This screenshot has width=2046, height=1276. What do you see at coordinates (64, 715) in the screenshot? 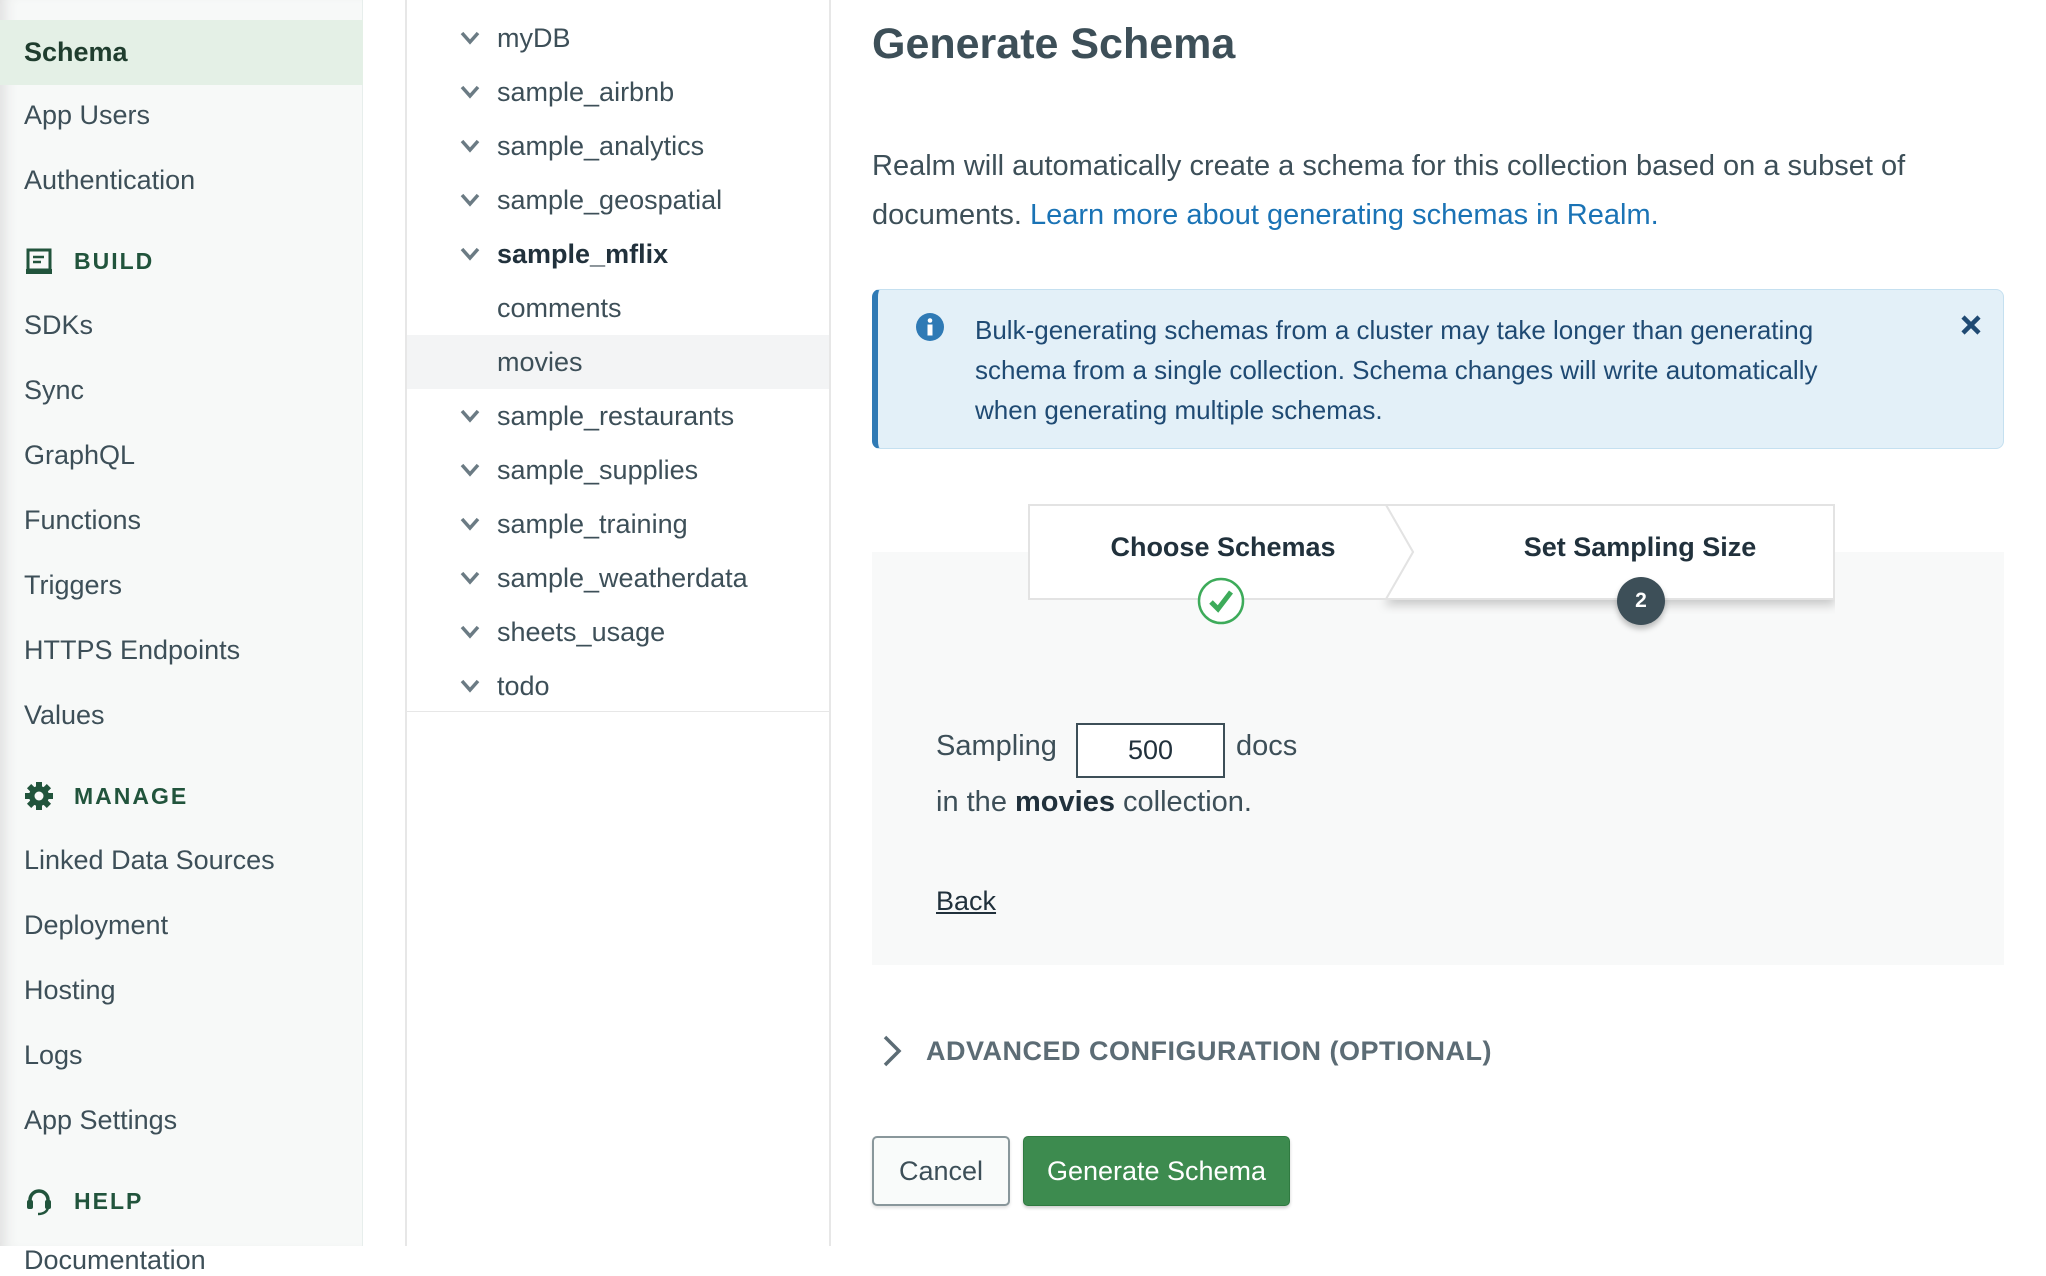
I see `sidebar-item-values: Values` at bounding box center [64, 715].